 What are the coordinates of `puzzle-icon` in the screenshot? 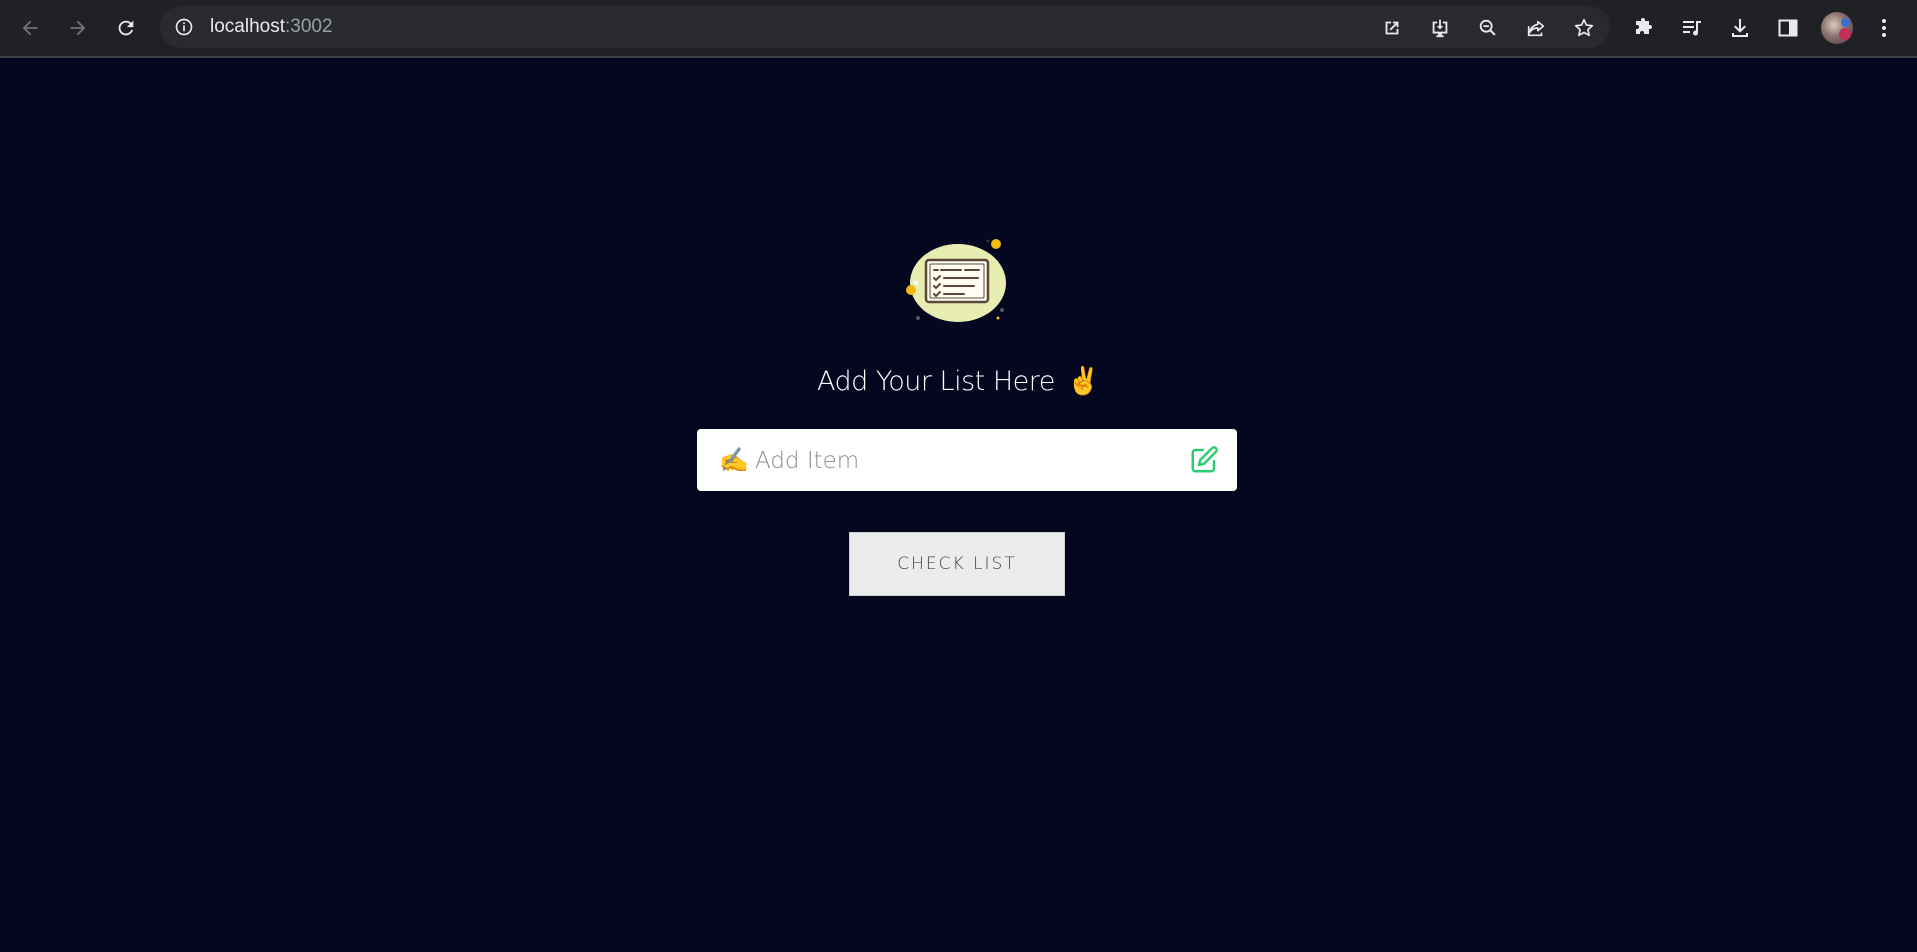 It's located at (1644, 26).